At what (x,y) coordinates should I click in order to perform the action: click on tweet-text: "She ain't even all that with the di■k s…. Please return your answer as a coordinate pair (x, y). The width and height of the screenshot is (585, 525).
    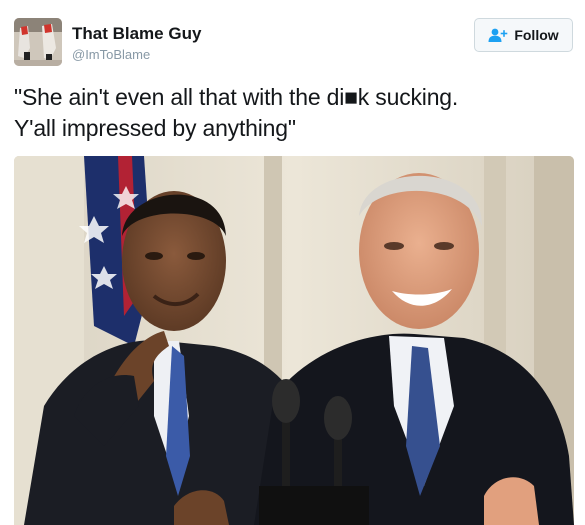
    Looking at the image, I should click on (294, 113).